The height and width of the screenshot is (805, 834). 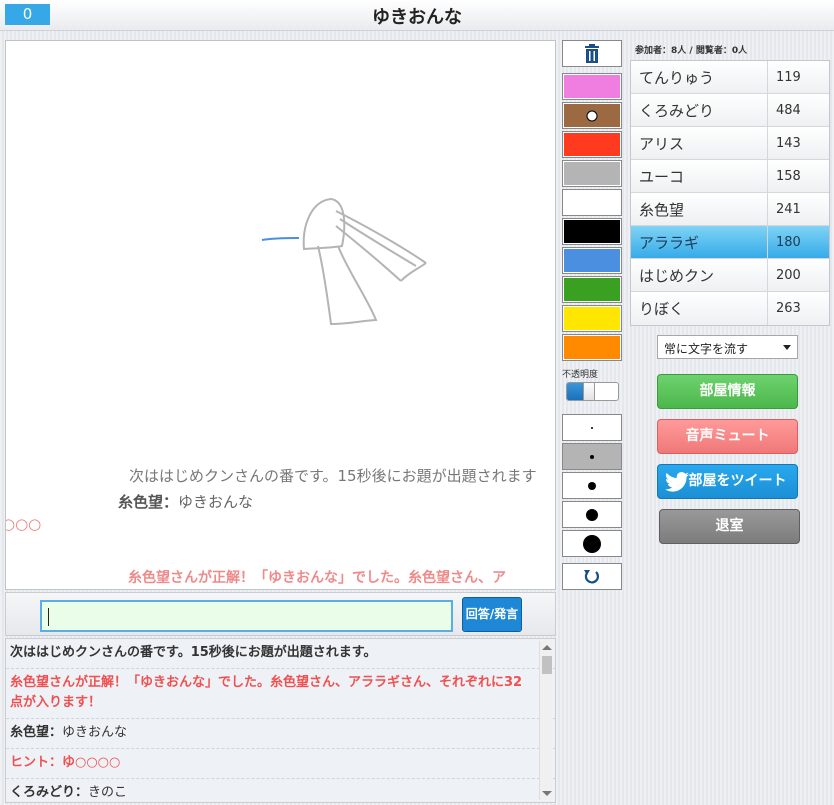 I want to click on player-name: ユーコ, so click(x=662, y=177).